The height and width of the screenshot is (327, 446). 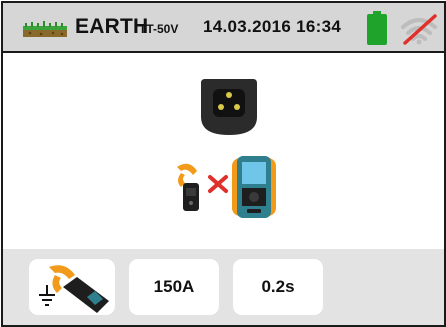 What do you see at coordinates (45, 29) in the screenshot?
I see `earth-ground-icon` at bounding box center [45, 29].